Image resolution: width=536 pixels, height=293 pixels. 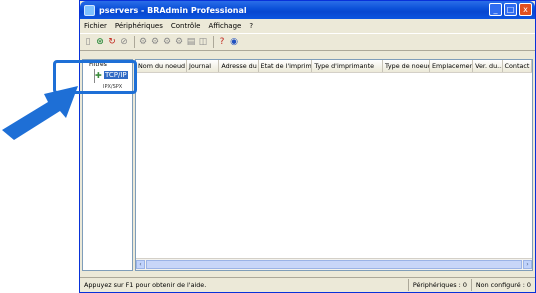 What do you see at coordinates (139, 26) in the screenshot?
I see `menu-peripheriques: Périphériques` at bounding box center [139, 26].